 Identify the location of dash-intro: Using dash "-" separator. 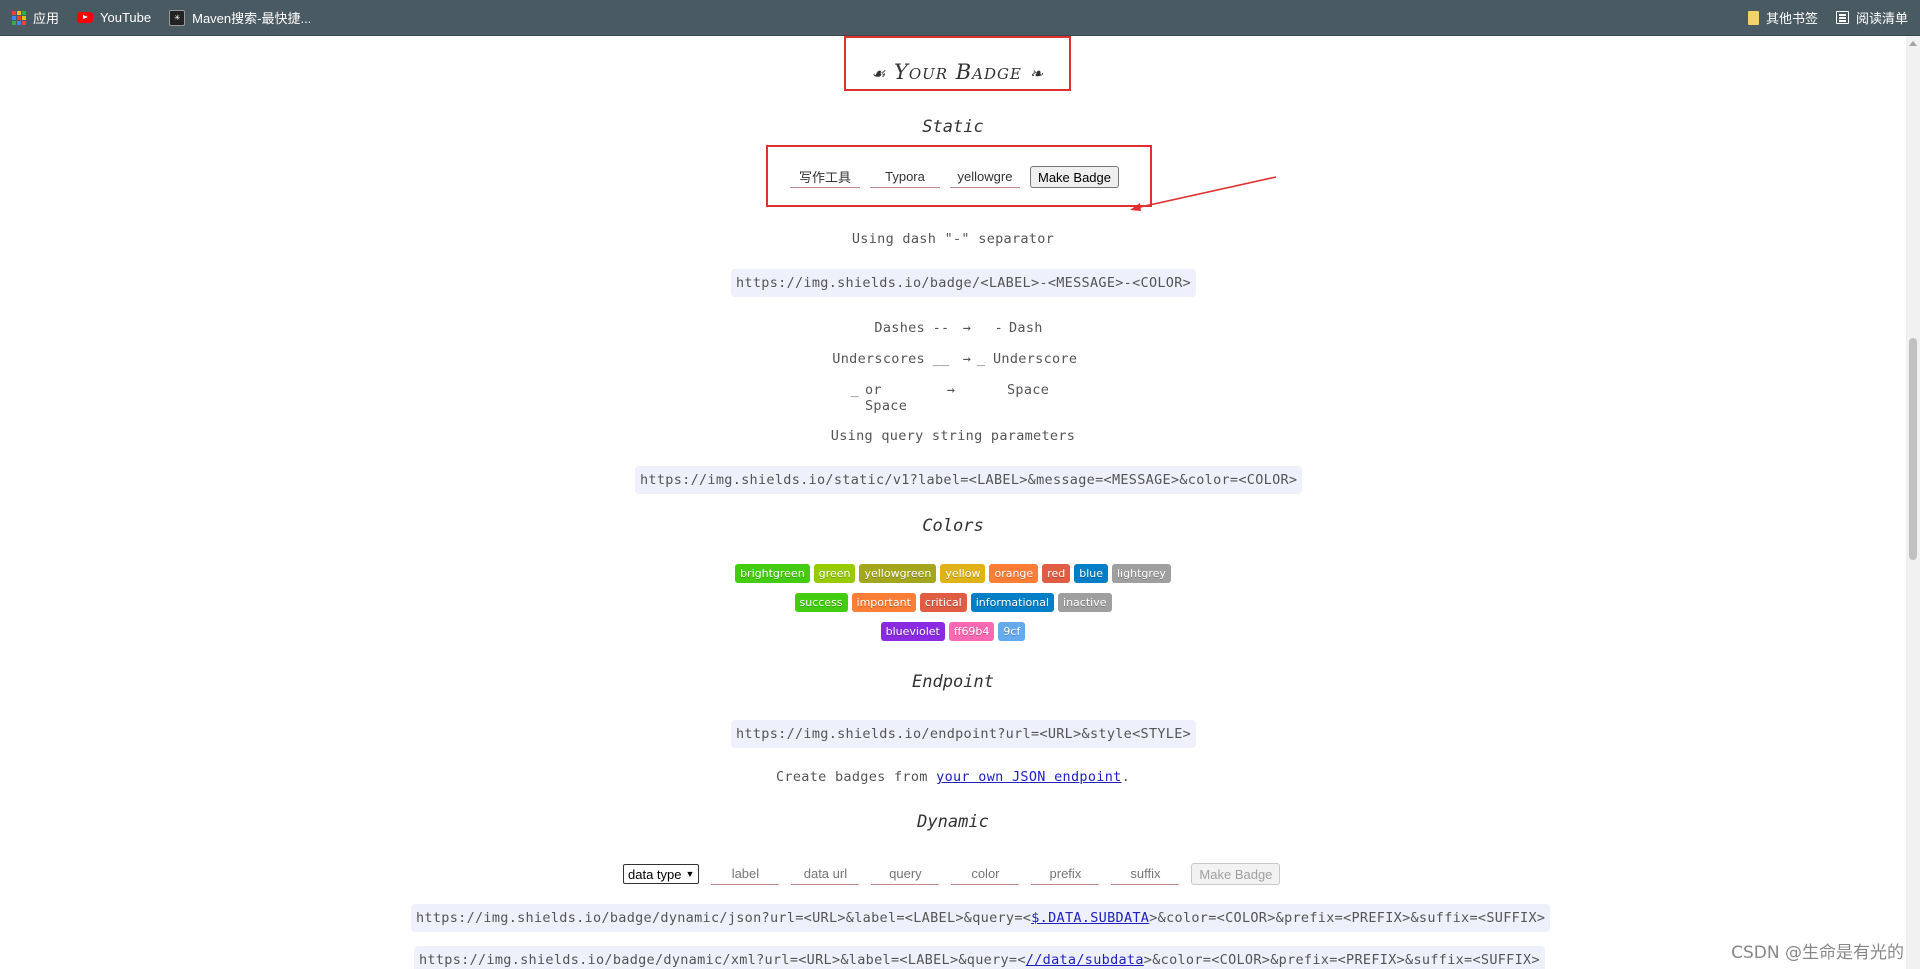
(953, 239).